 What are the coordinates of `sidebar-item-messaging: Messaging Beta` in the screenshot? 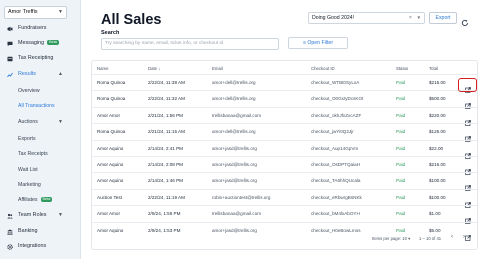 It's located at (40, 43).